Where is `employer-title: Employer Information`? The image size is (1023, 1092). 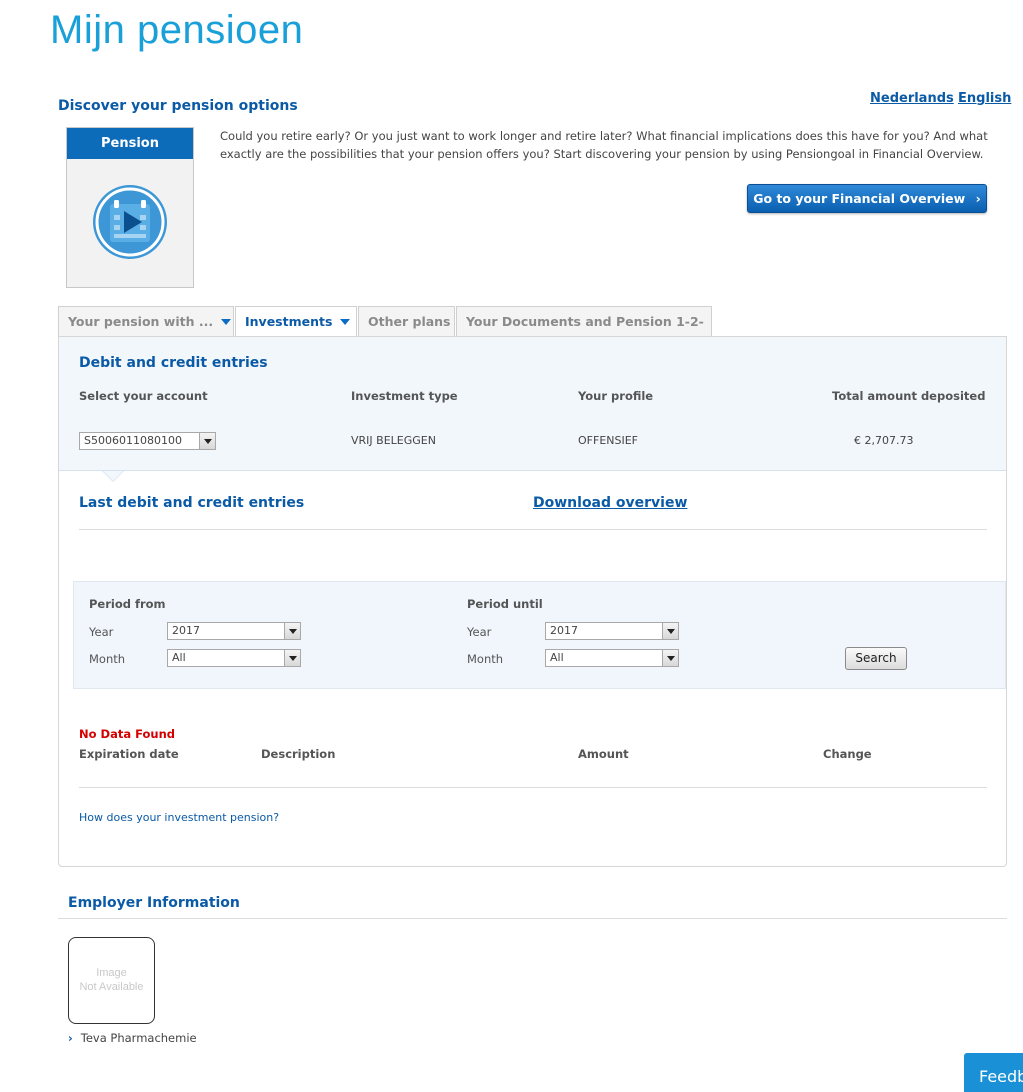
employer-title: Employer Information is located at coordinates (154, 903).